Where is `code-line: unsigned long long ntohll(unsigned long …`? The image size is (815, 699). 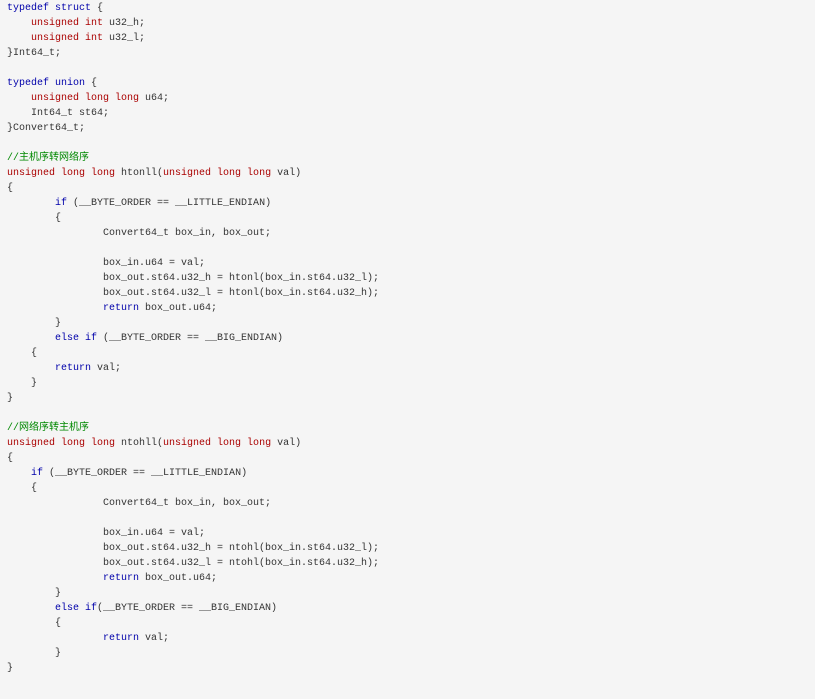 code-line: unsigned long long ntohll(unsigned long … is located at coordinates (154, 443).